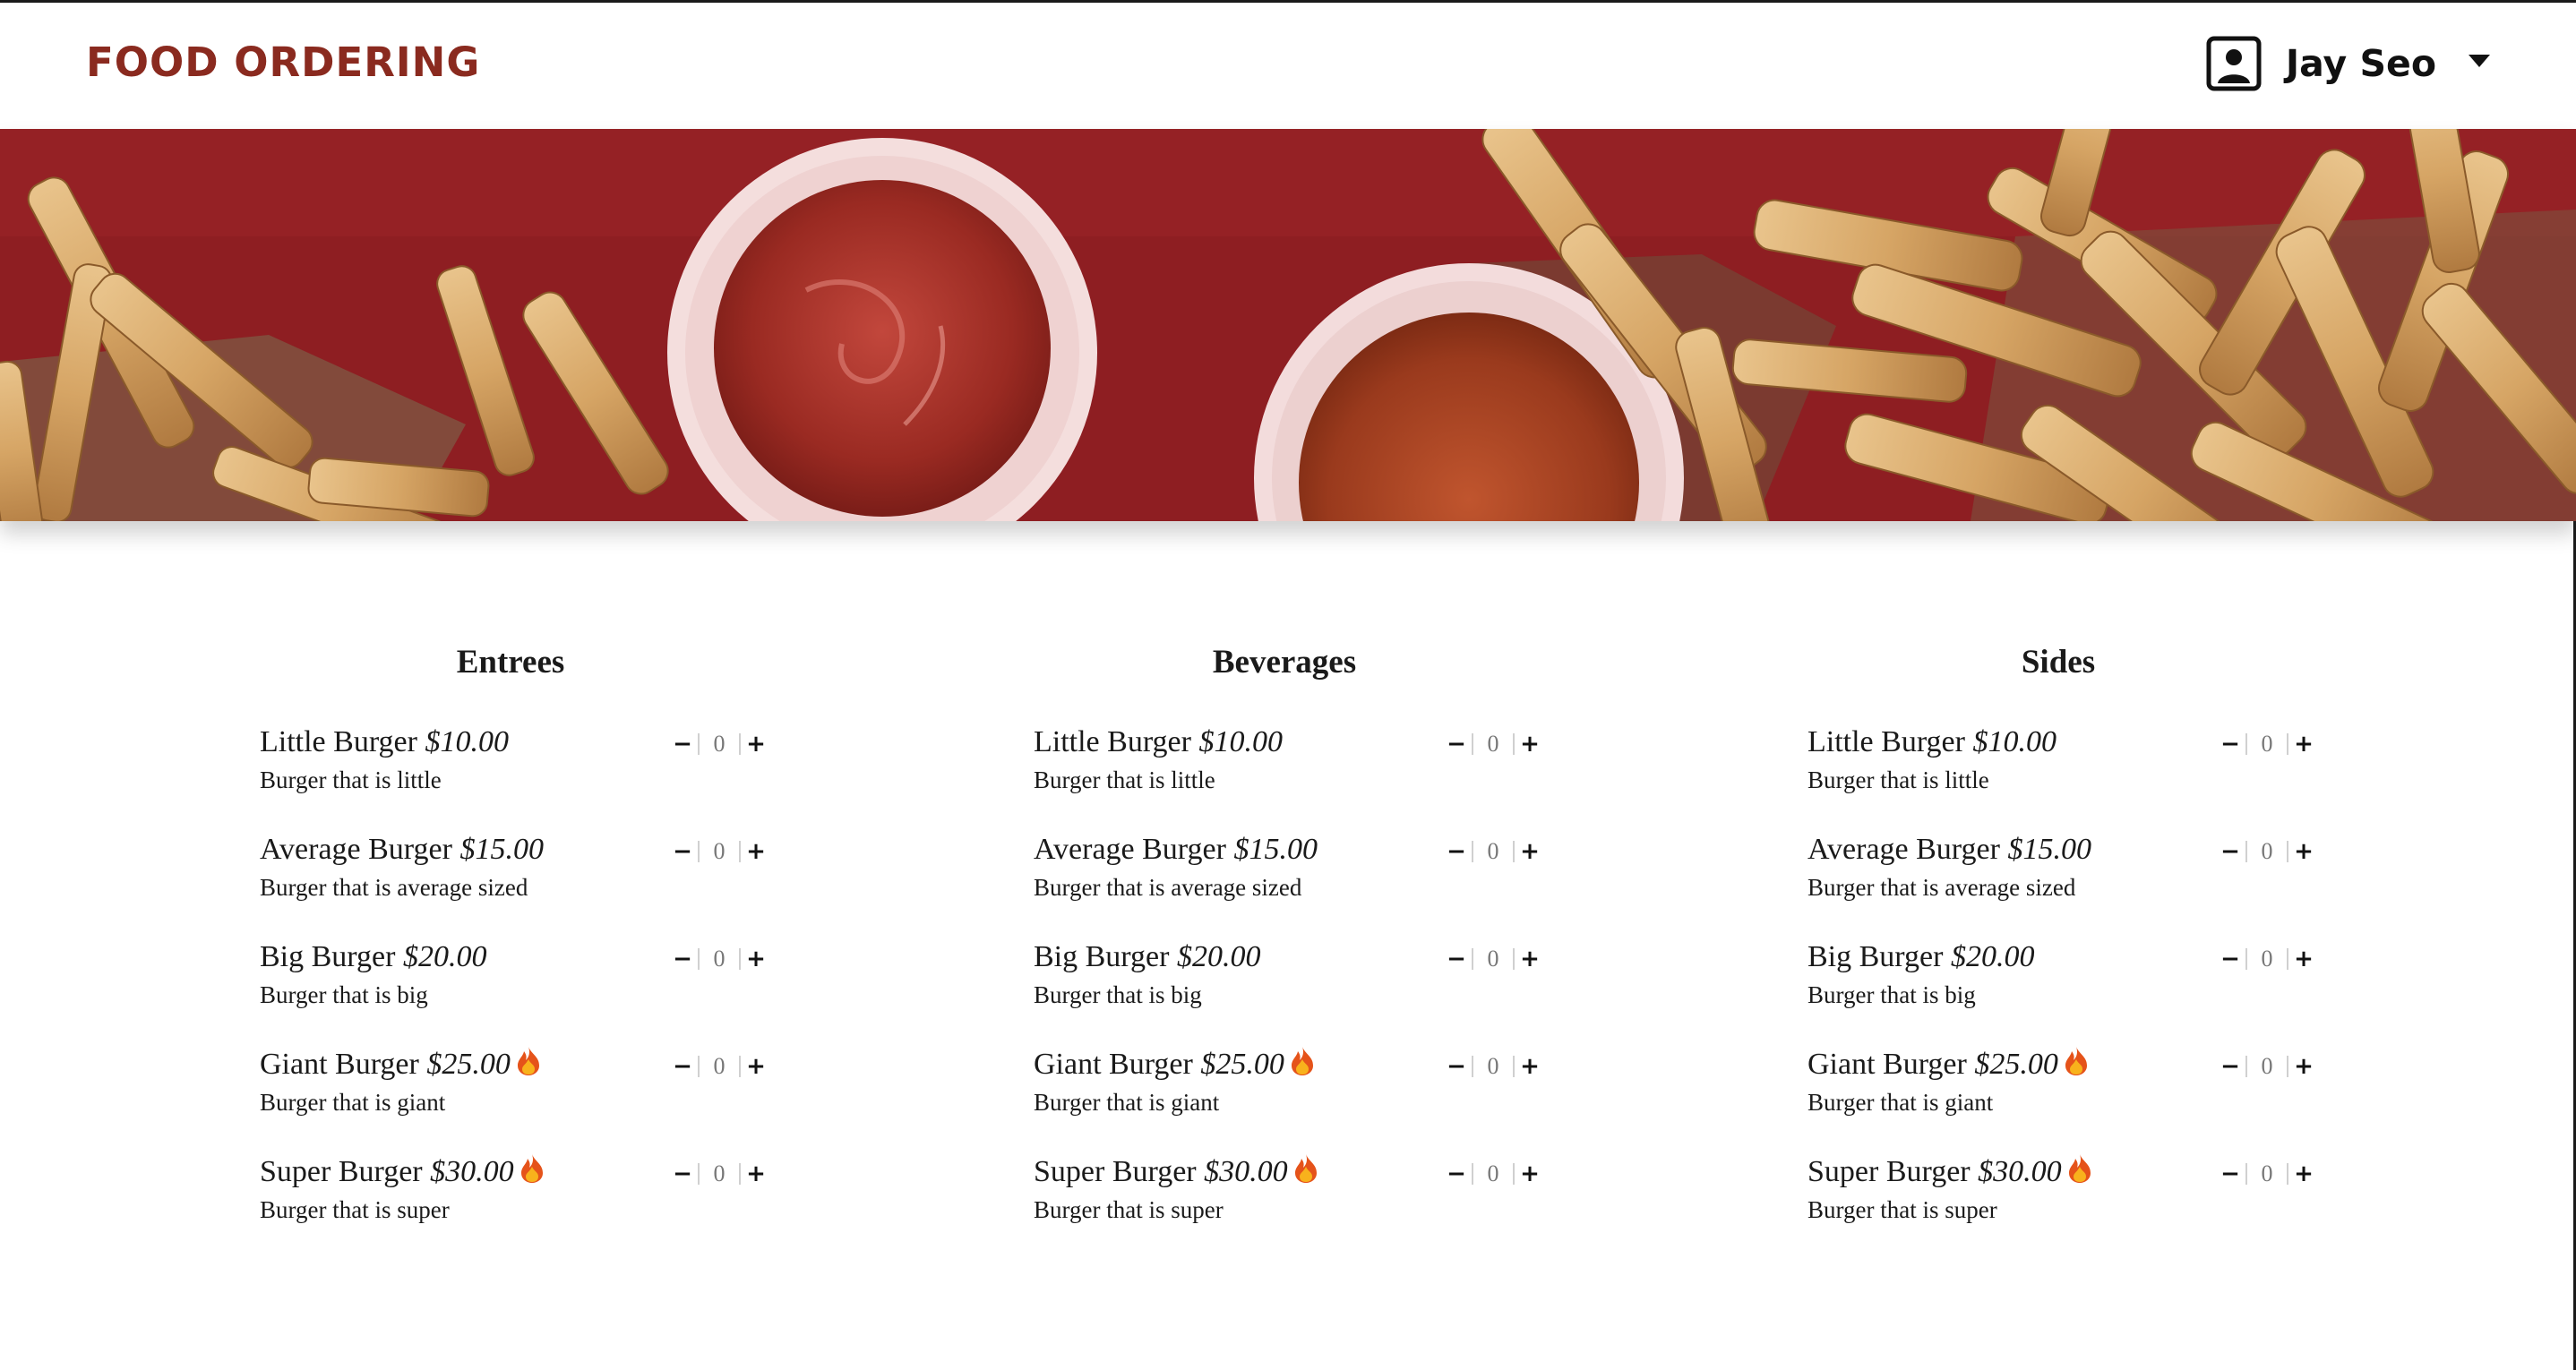  What do you see at coordinates (283, 63) in the screenshot?
I see `brand-logo: FOOD ORDERING` at bounding box center [283, 63].